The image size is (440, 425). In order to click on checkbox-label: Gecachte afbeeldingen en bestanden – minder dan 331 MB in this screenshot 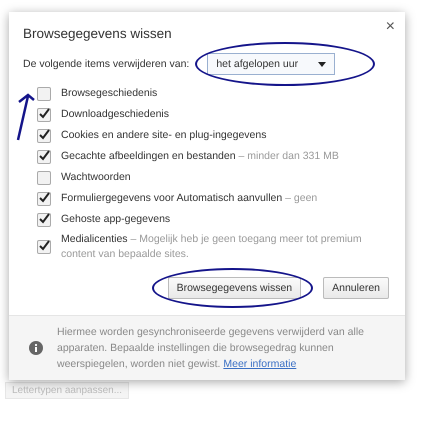, I will do `click(200, 156)`.